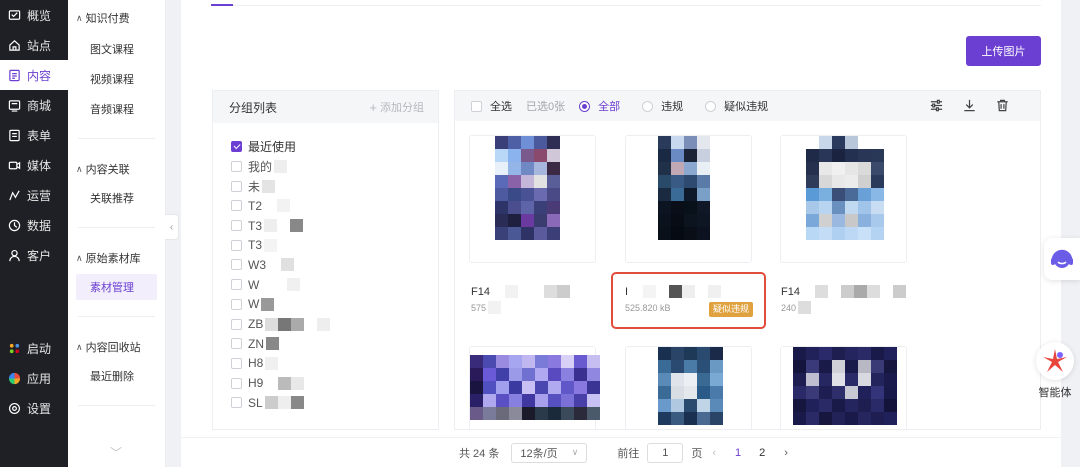 The image size is (1080, 467). What do you see at coordinates (762, 453) in the screenshot?
I see `page-number-2: 2` at bounding box center [762, 453].